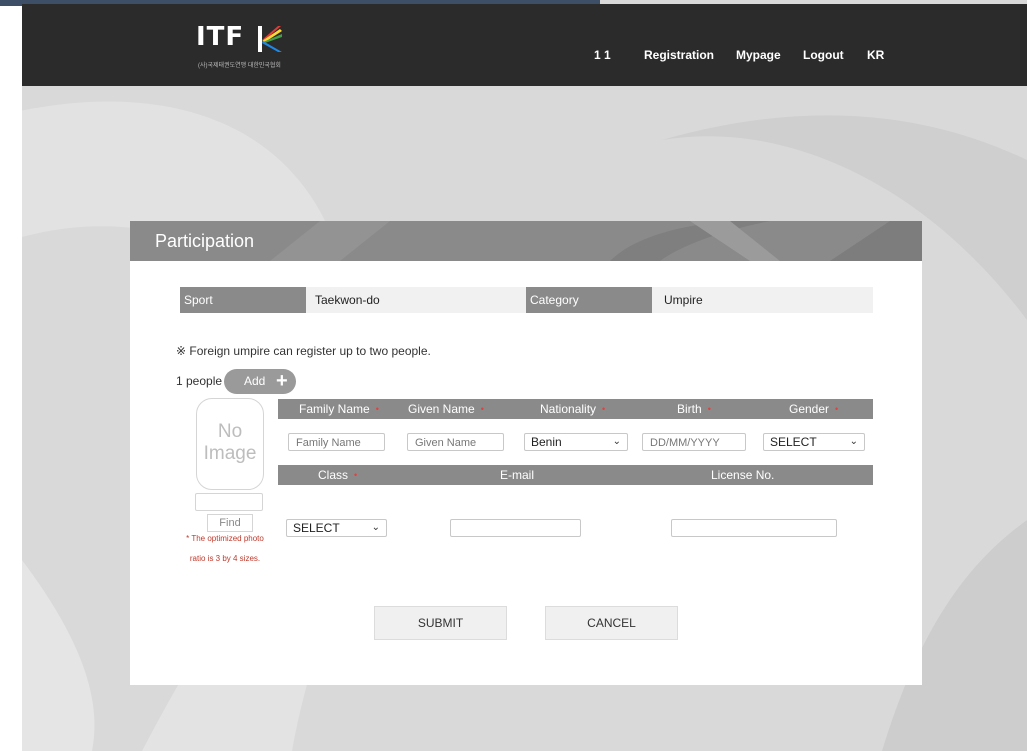 This screenshot has height=751, width=1027. I want to click on cancel-button: CANCEL, so click(611, 623).